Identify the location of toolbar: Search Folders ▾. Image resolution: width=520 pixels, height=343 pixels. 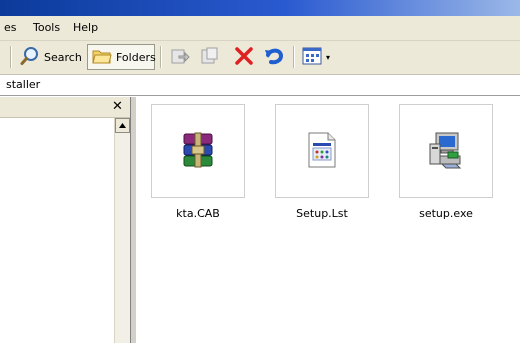
(260, 58).